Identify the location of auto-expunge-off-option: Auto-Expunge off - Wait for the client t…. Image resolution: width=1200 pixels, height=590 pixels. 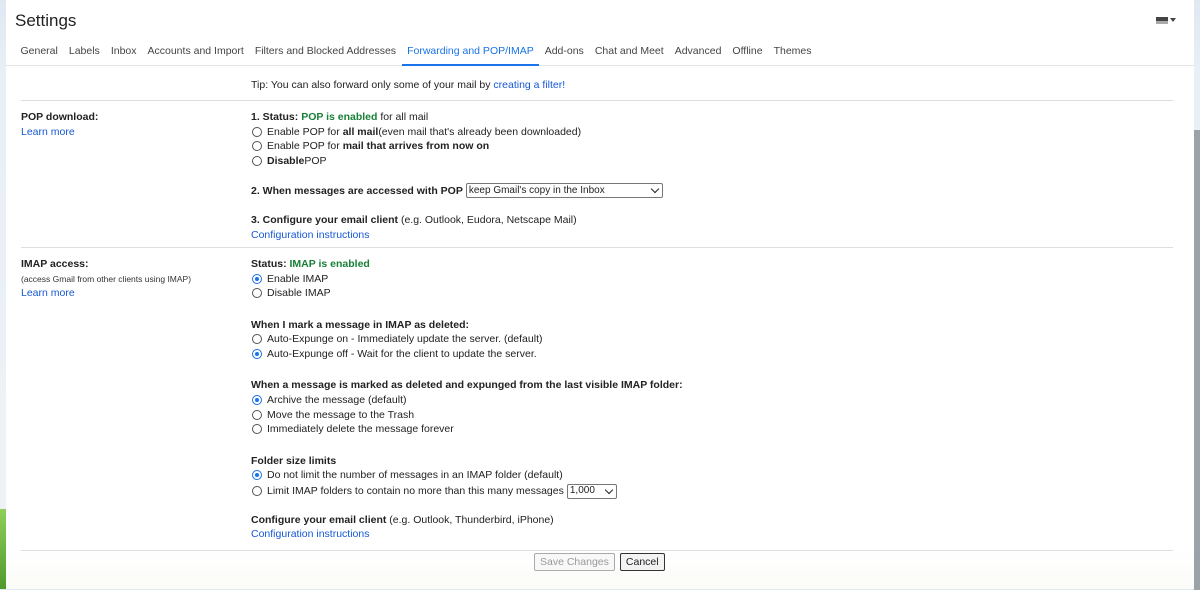
(701, 354).